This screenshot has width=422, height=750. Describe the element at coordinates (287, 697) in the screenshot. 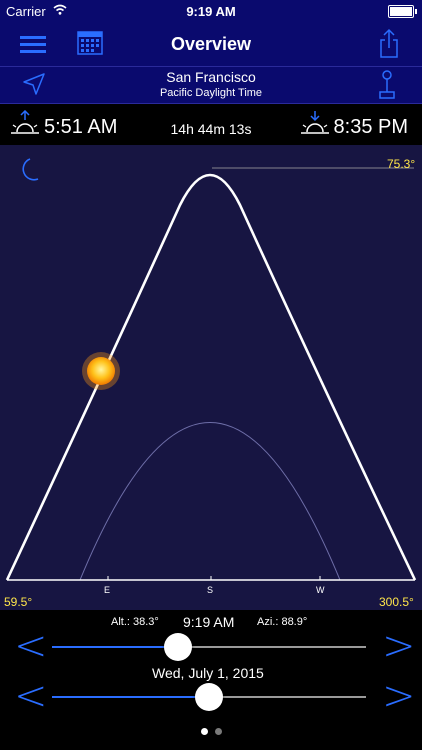

I see `date-slider-track` at that location.